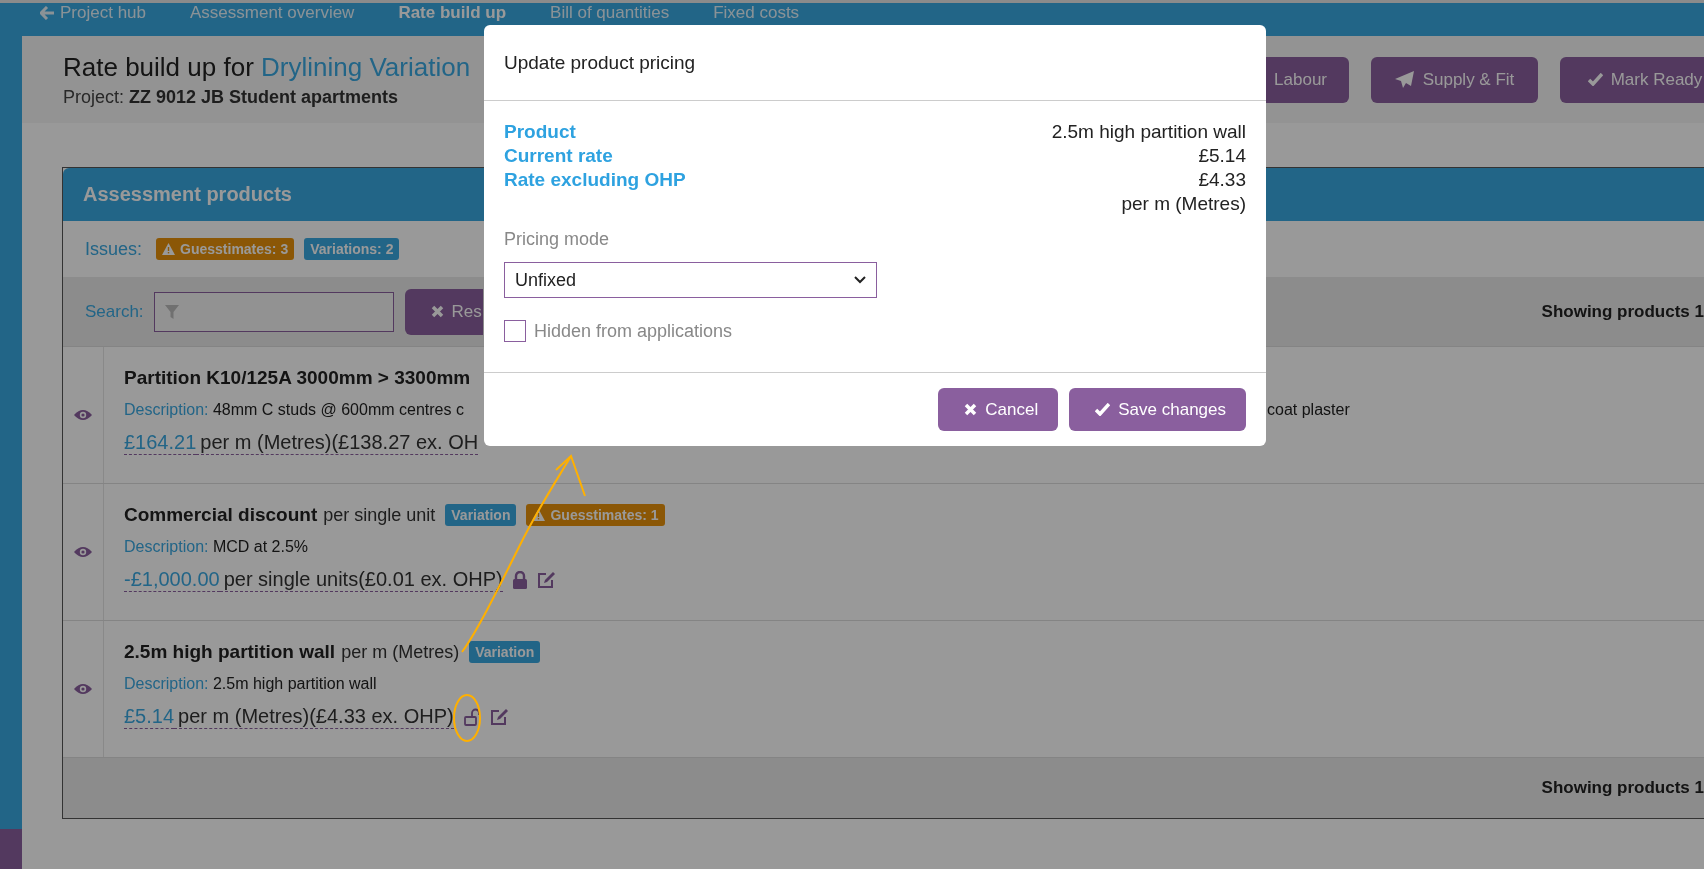 The width and height of the screenshot is (1704, 869). I want to click on header-button: Supply & Fit, so click(1454, 79).